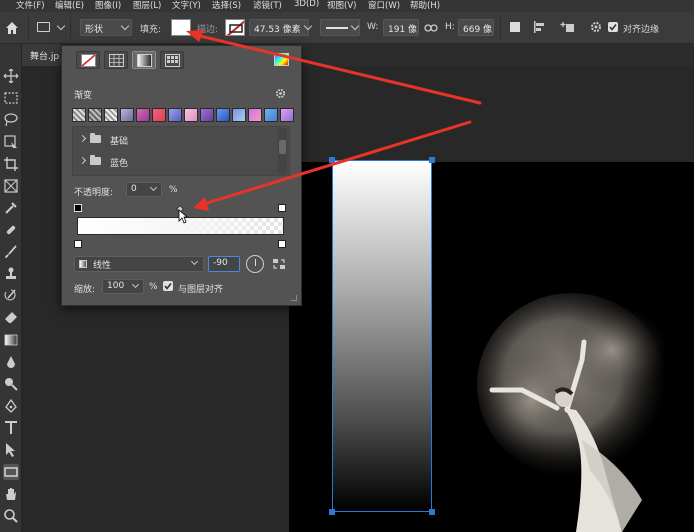 The width and height of the screenshot is (694, 532). What do you see at coordinates (119, 142) in the screenshot?
I see `folder-label: 基础` at bounding box center [119, 142].